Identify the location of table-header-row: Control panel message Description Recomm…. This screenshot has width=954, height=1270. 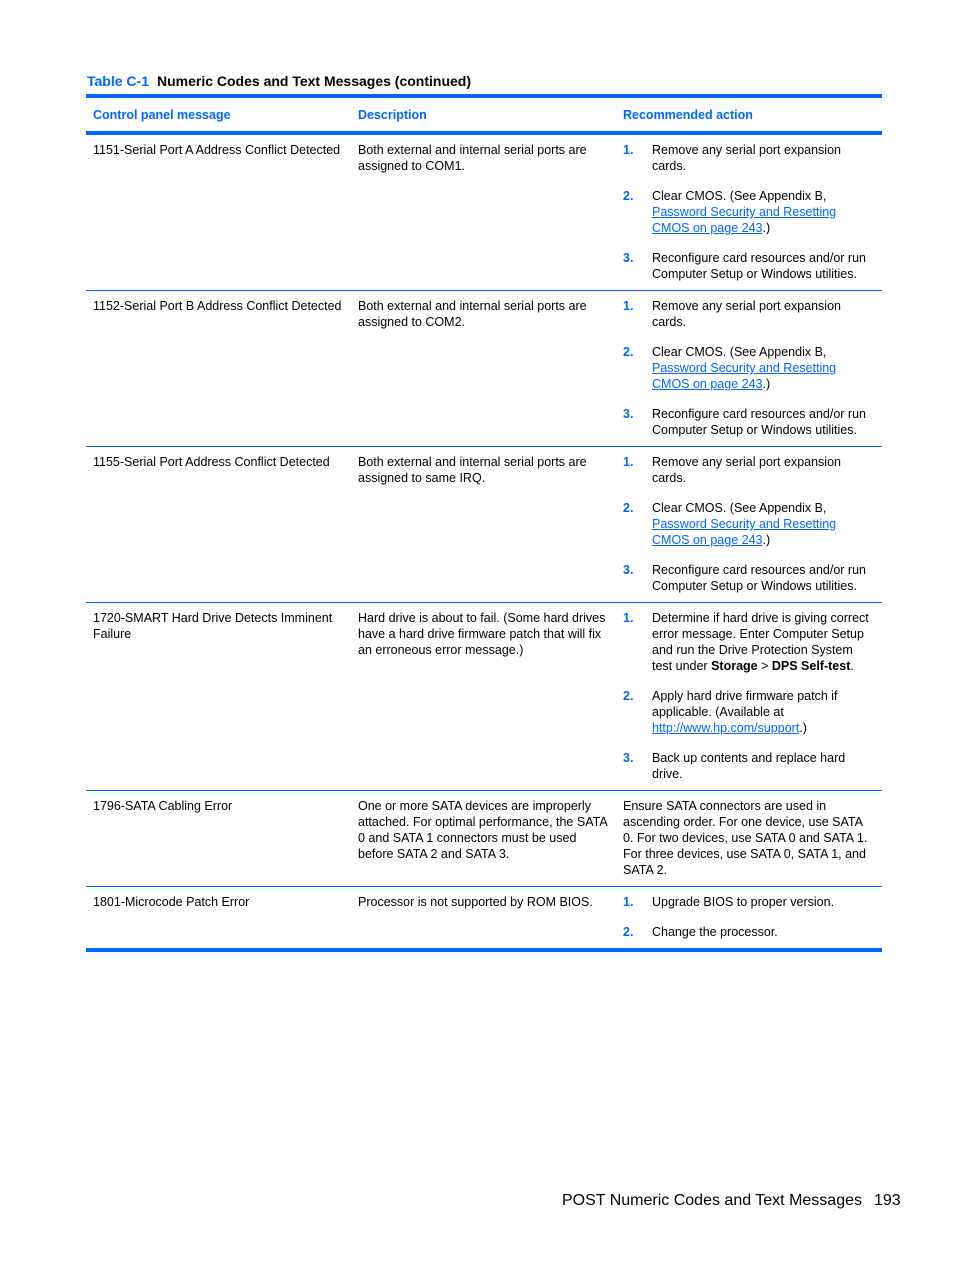
(484, 114).